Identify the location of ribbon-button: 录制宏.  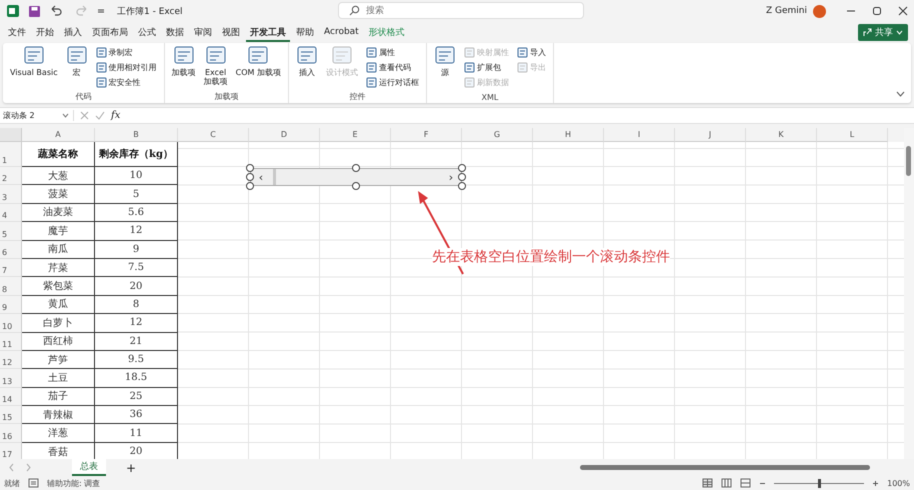
(126, 52).